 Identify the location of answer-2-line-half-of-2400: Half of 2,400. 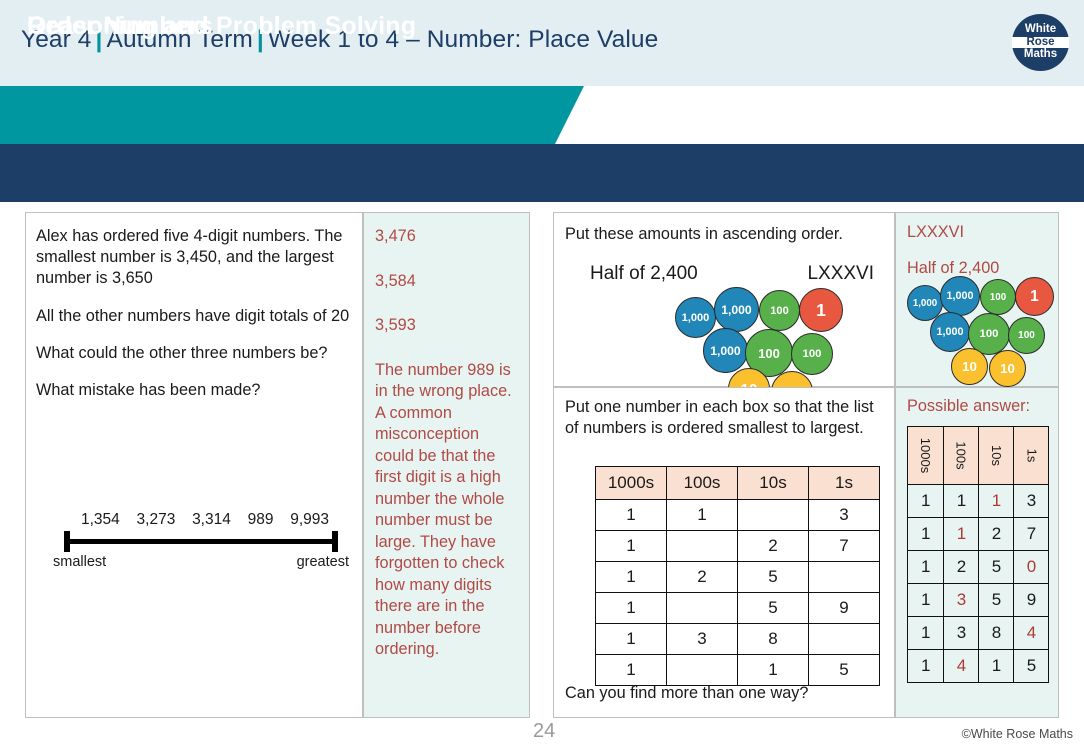
(953, 267).